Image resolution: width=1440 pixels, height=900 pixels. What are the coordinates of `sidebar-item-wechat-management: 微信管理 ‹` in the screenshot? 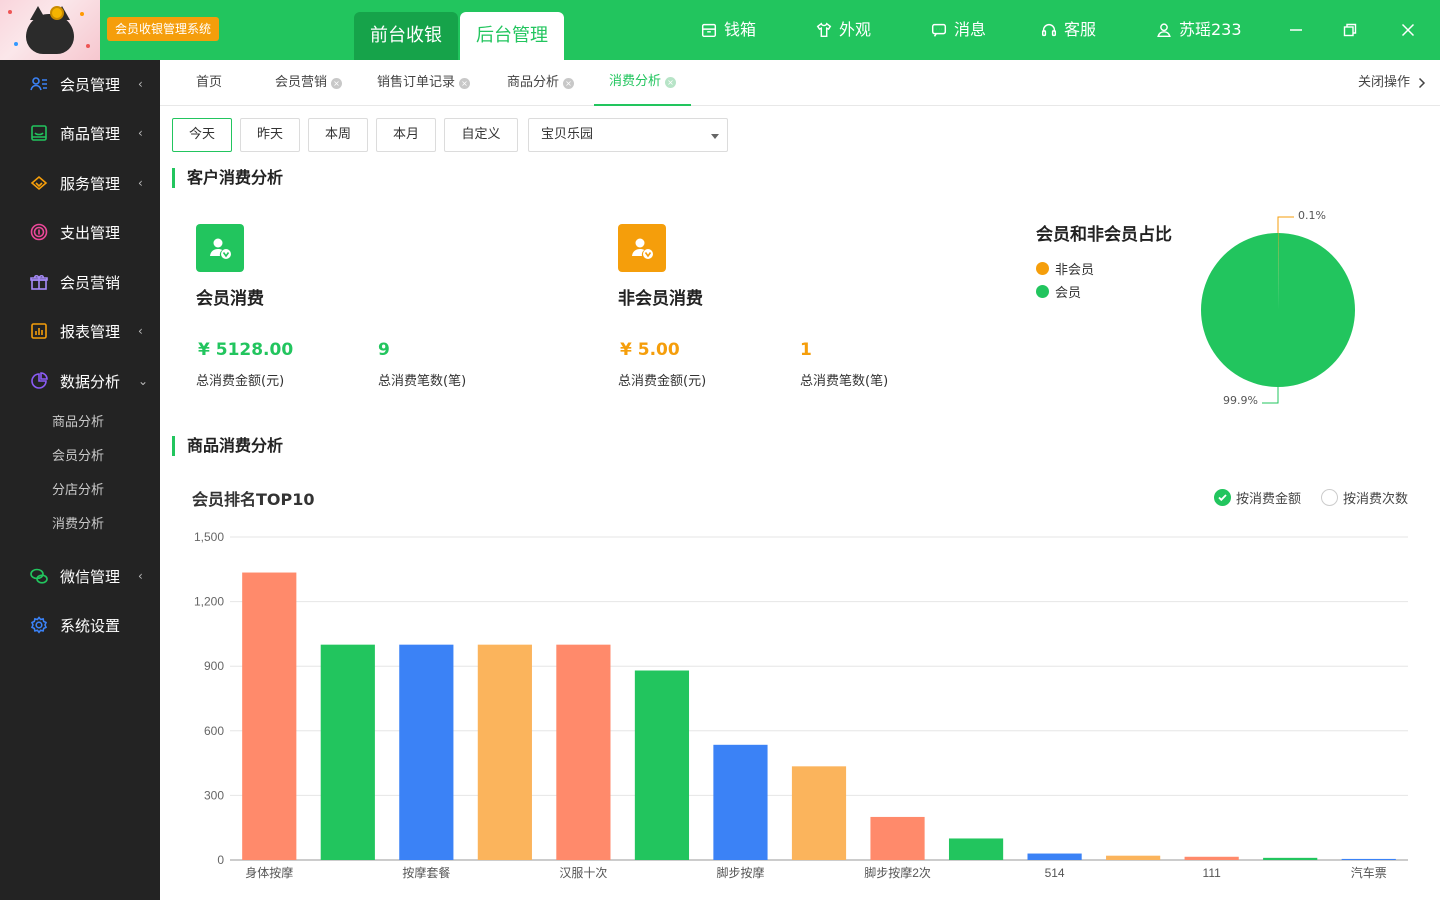 It's located at (80, 576).